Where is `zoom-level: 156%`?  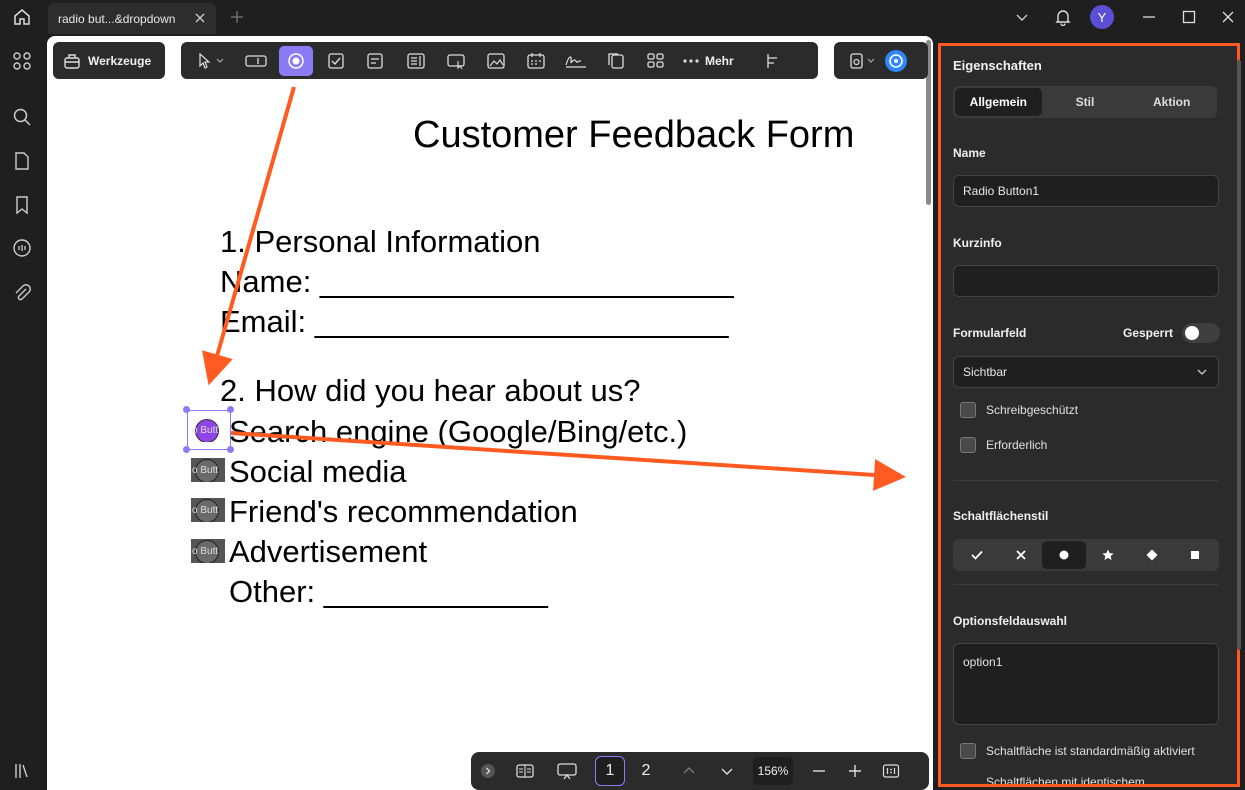
zoom-level: 156% is located at coordinates (773, 771).